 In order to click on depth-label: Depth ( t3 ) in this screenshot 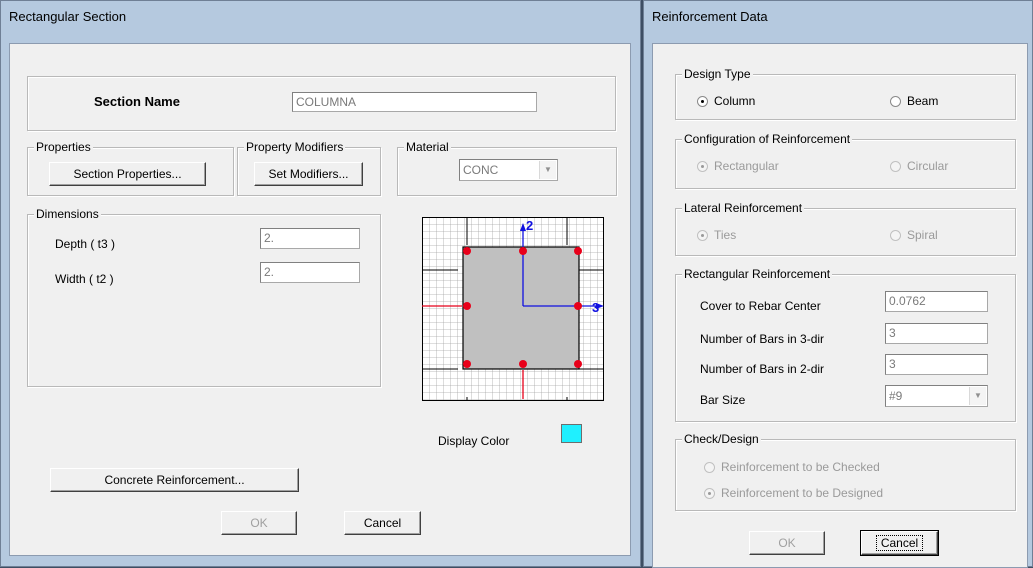, I will do `click(85, 244)`.